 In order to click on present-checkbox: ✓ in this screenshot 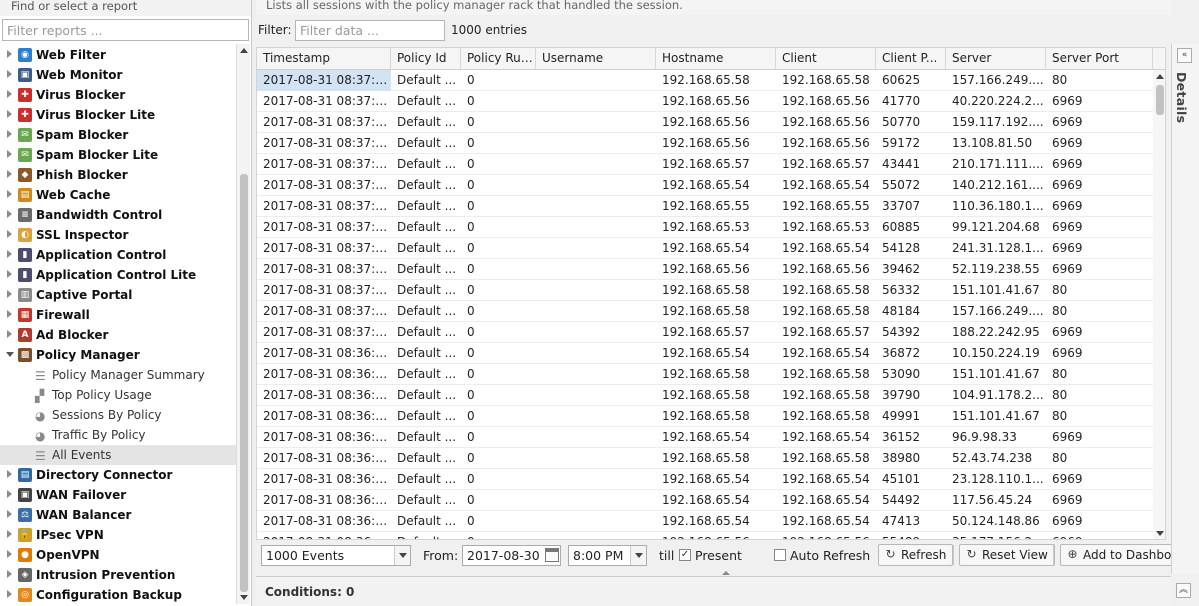, I will do `click(685, 555)`.